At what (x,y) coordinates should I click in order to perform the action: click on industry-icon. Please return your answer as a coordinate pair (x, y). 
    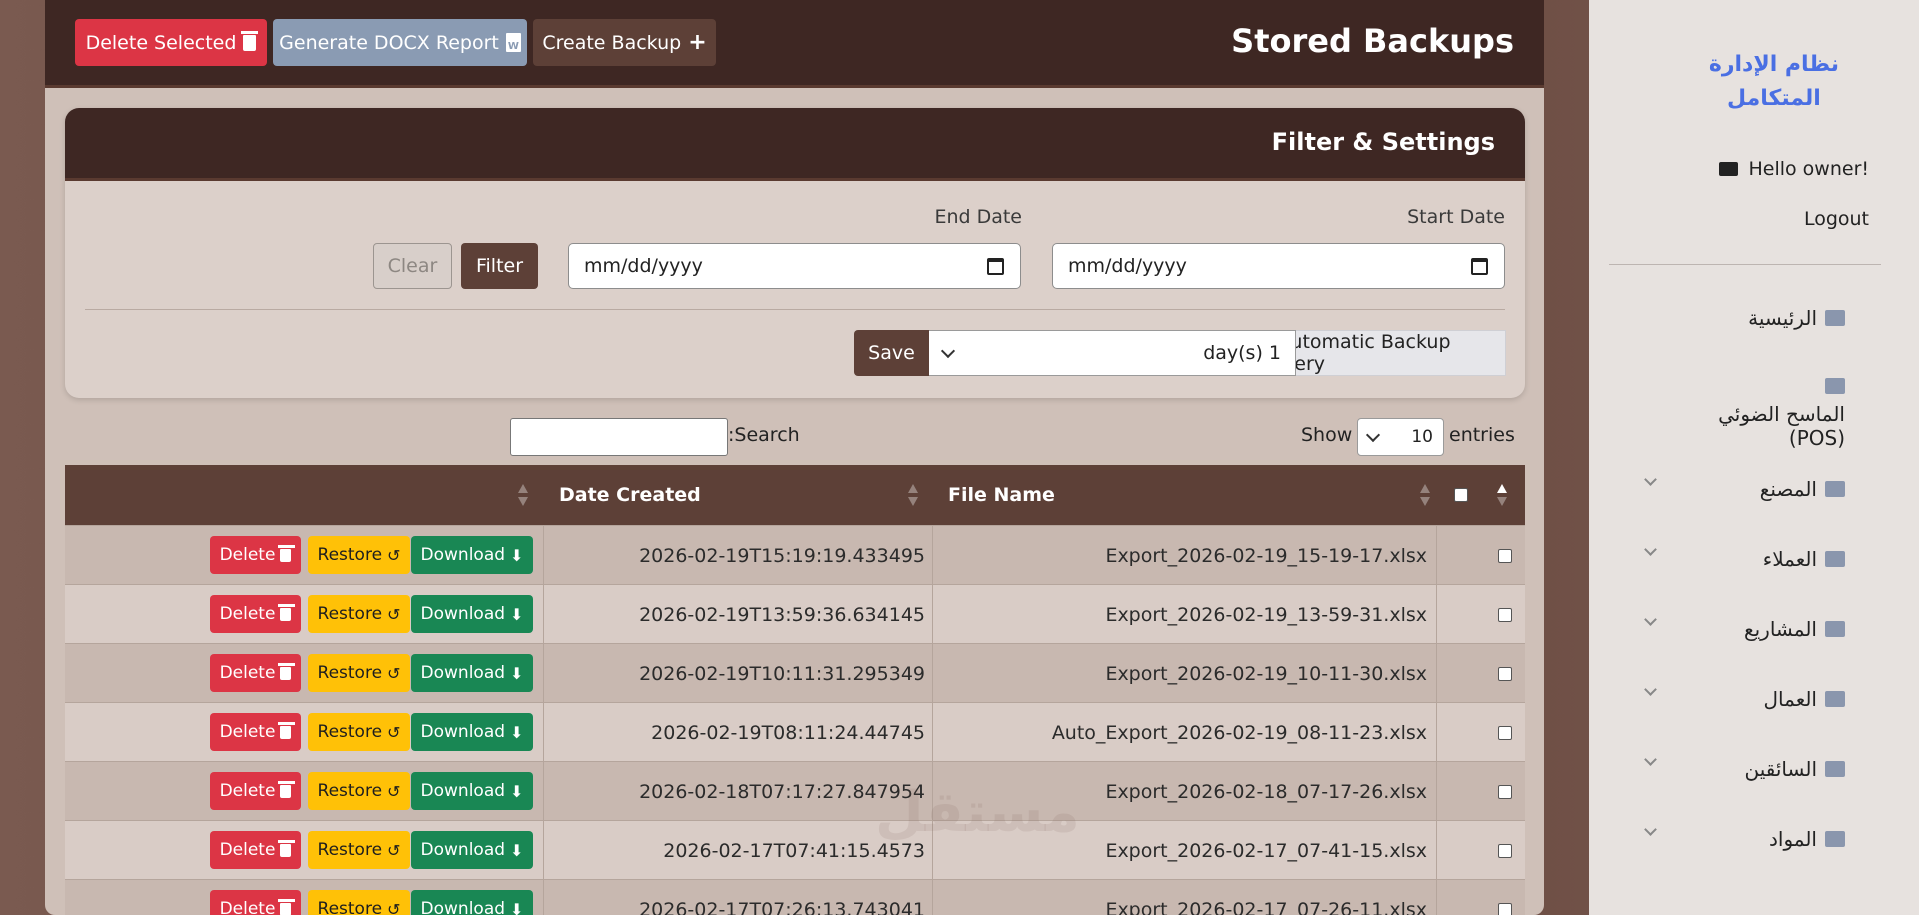
    Looking at the image, I should click on (1835, 489).